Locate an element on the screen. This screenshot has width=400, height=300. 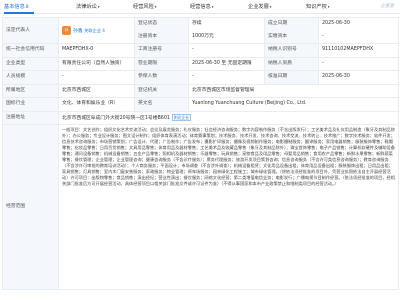
field-label: 企业类型 is located at coordinates (30, 63).